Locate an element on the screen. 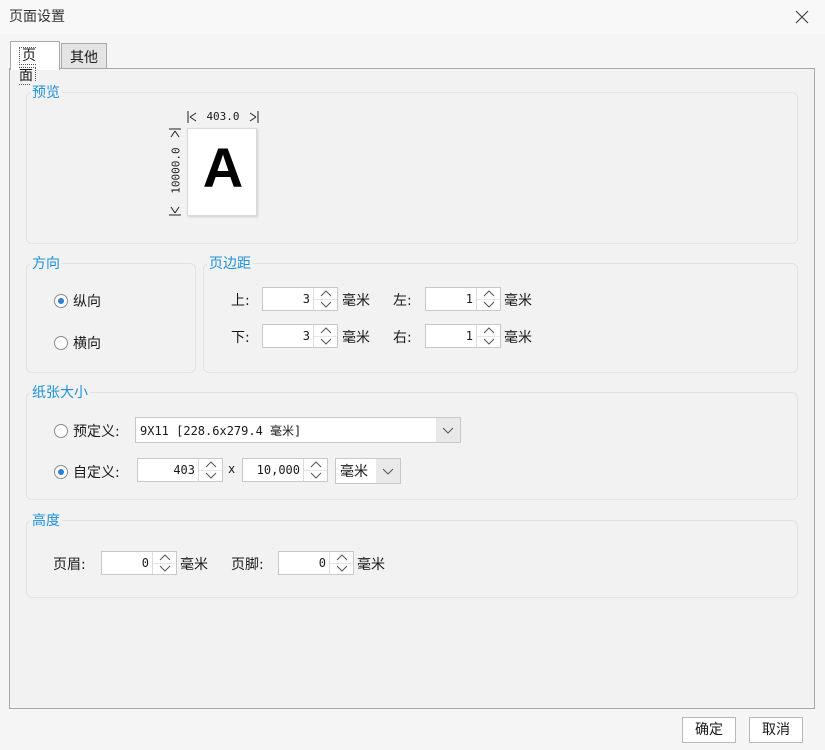  paper-width-decrement is located at coordinates (210, 476).